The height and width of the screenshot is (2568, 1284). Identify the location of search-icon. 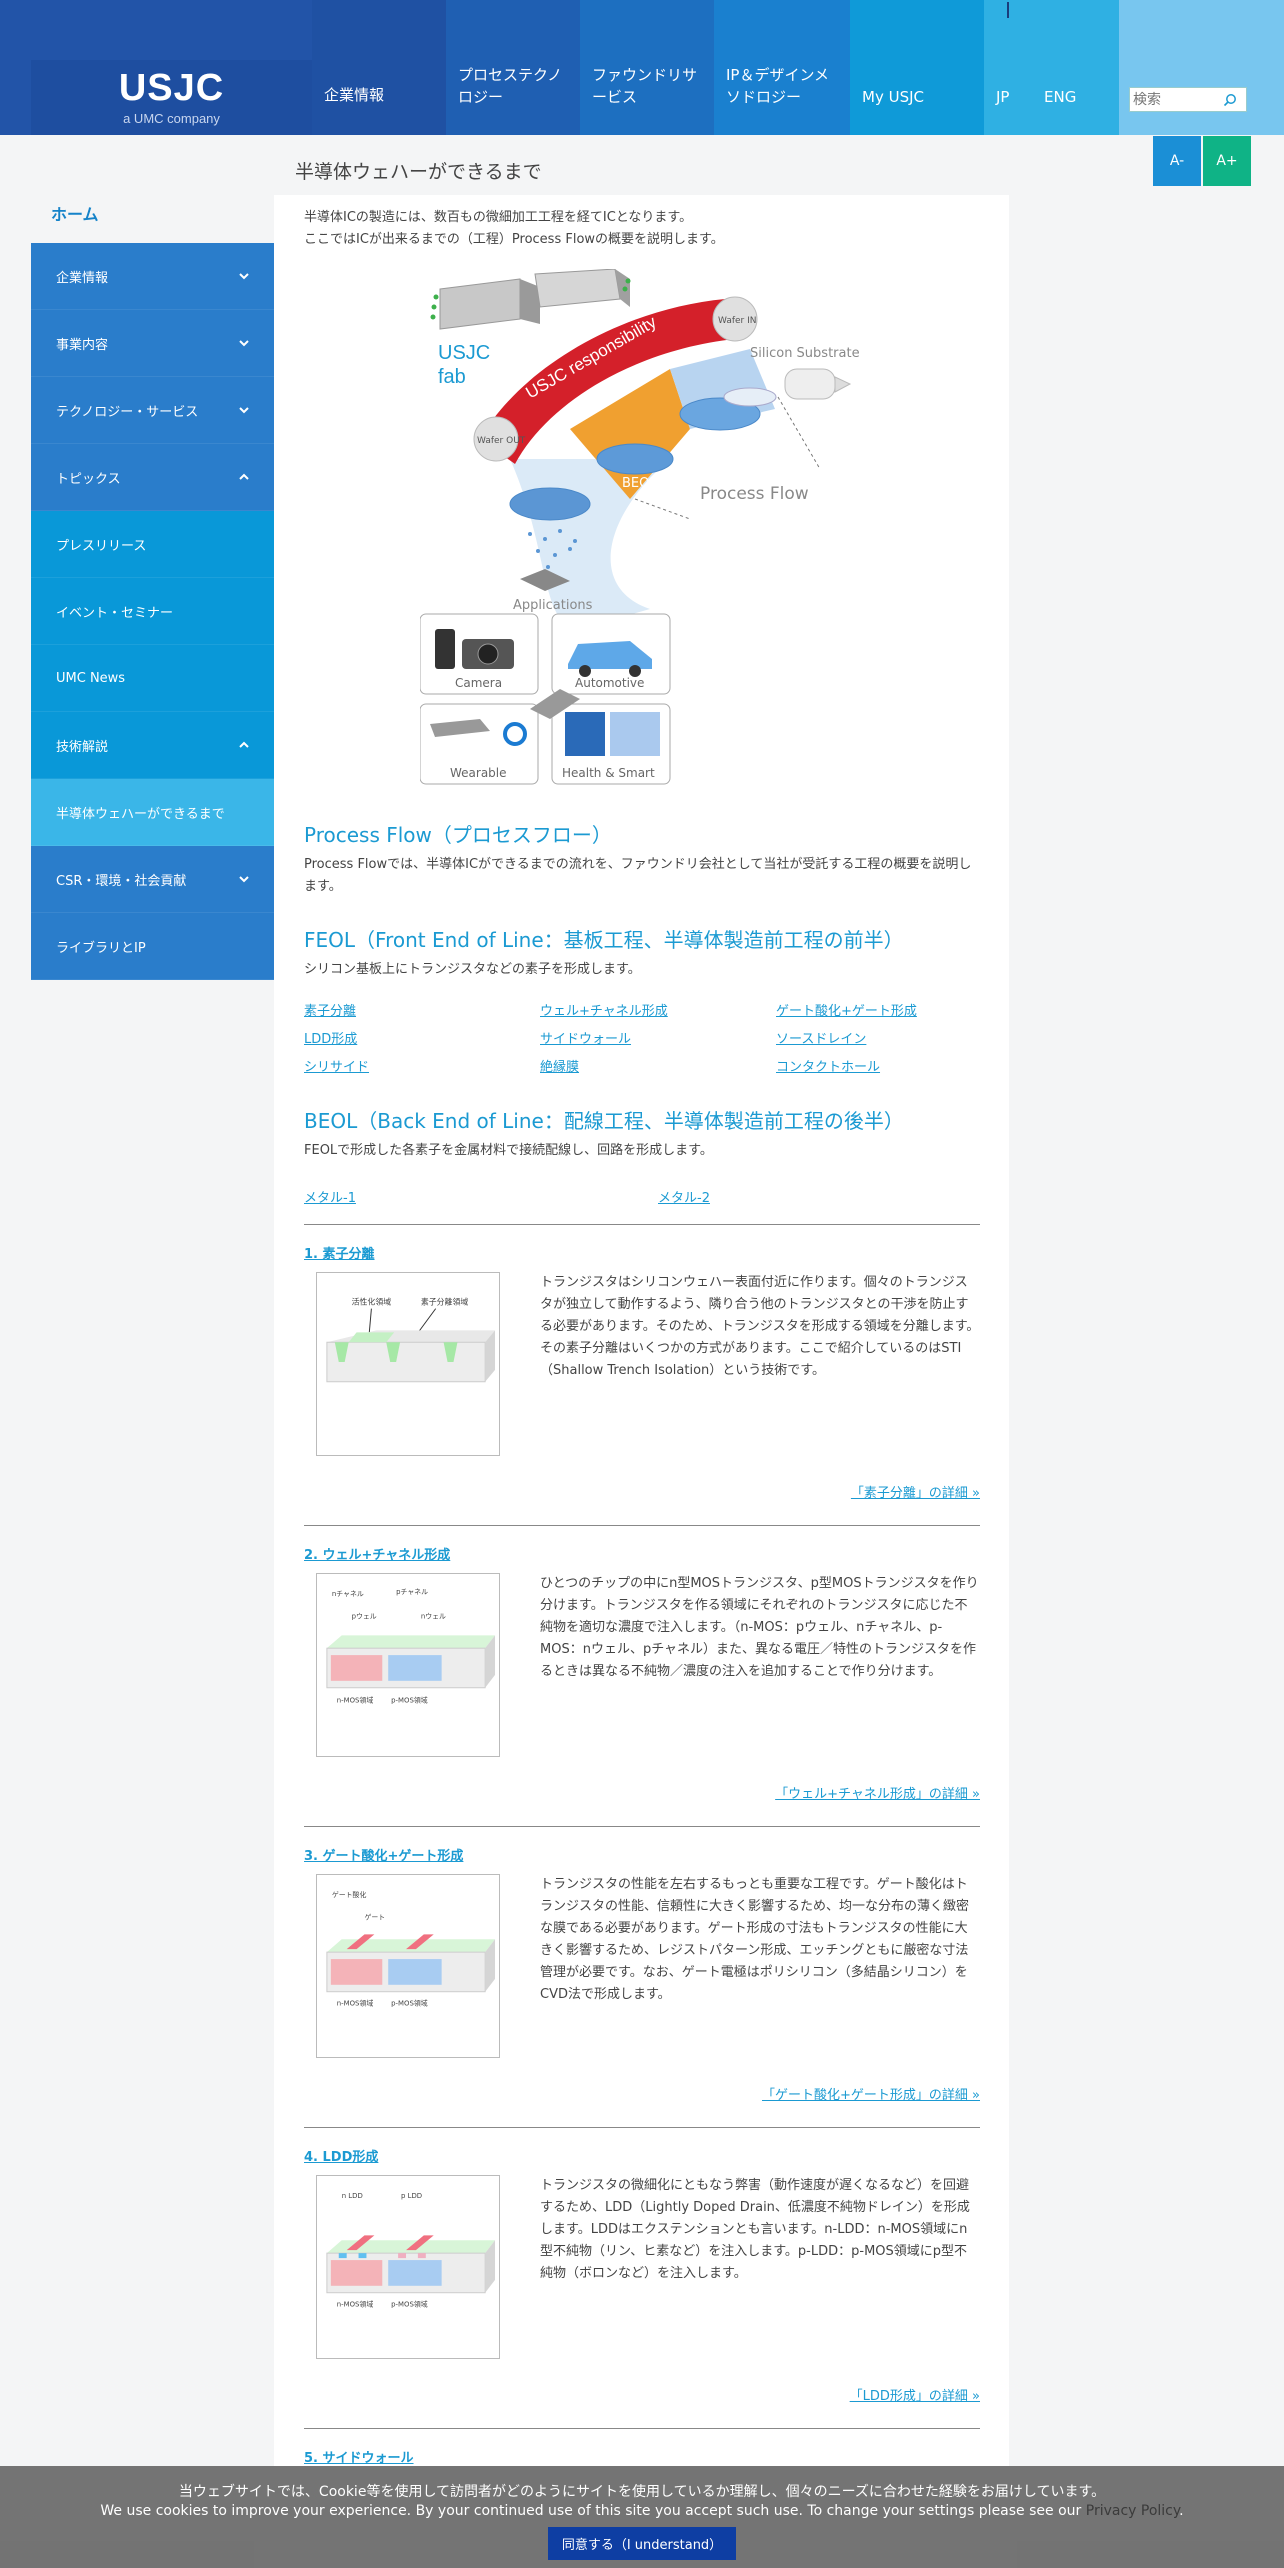
(1230, 100).